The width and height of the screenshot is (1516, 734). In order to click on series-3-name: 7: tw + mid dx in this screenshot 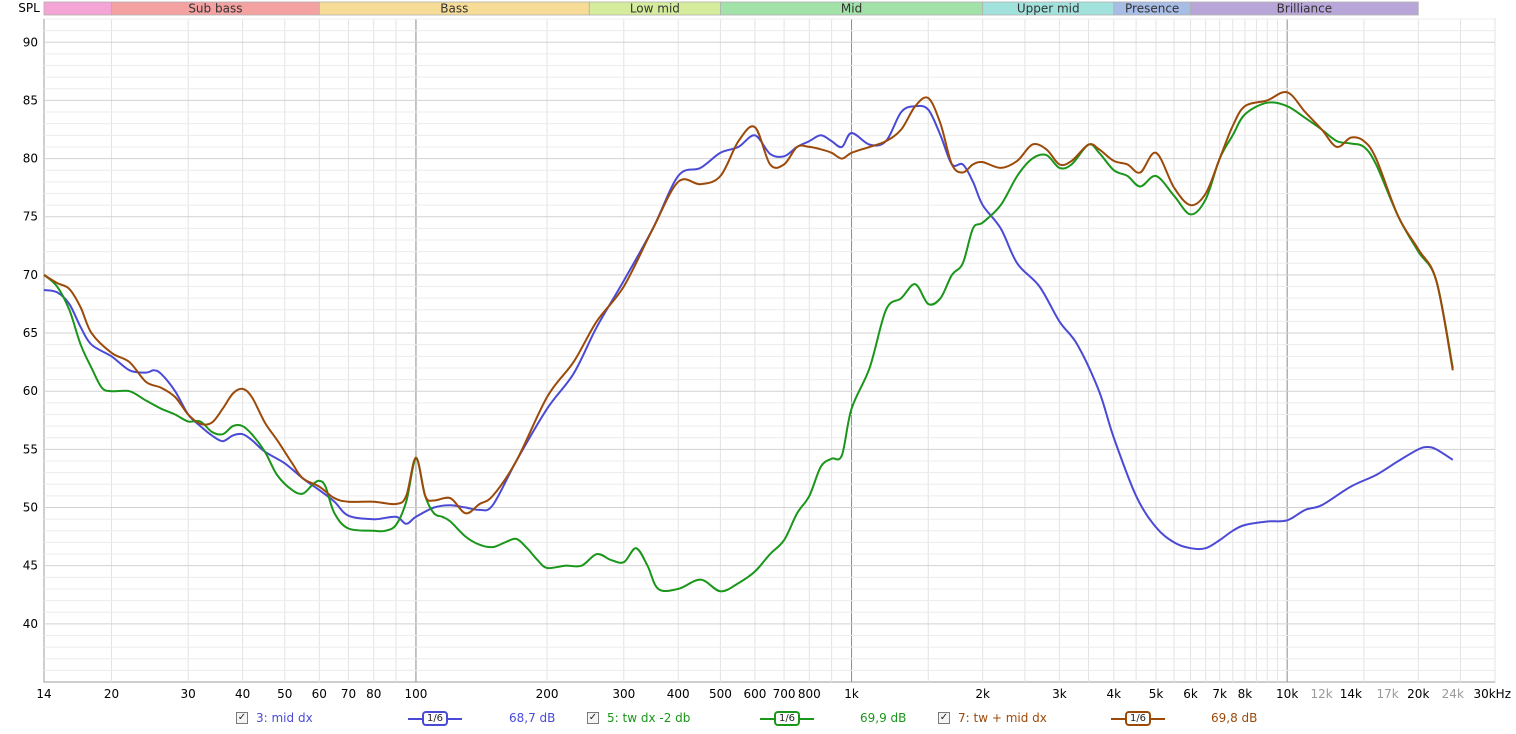, I will do `click(1002, 718)`.